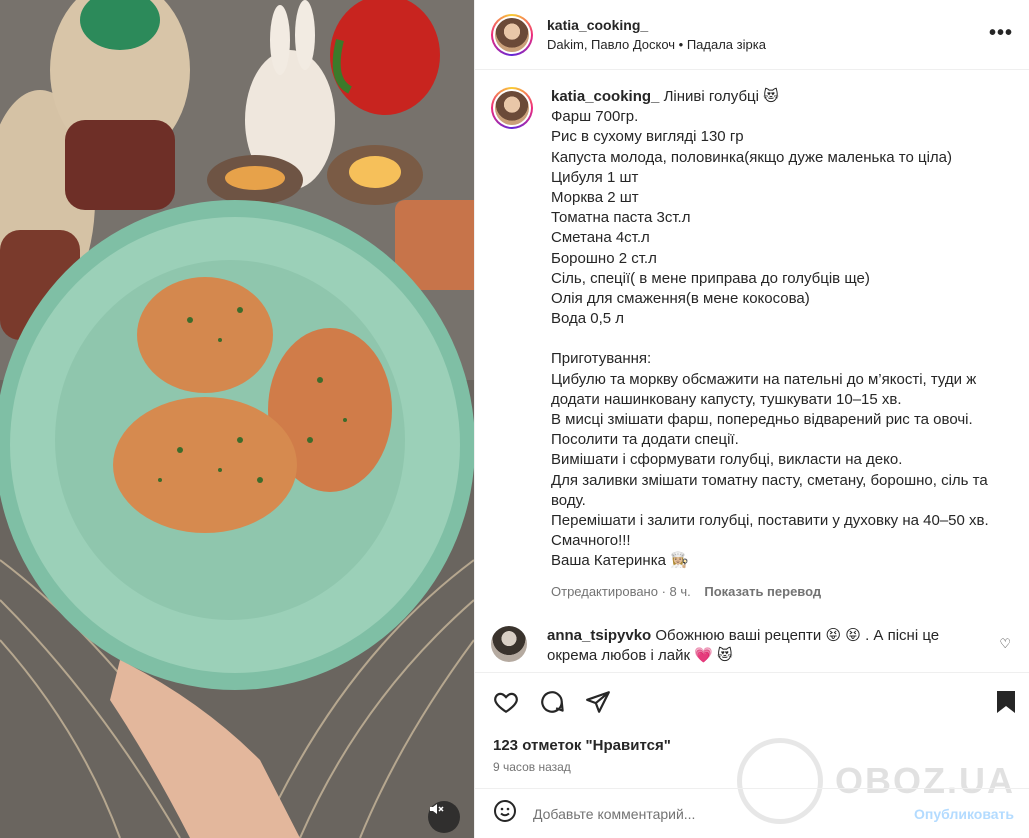 Image resolution: width=1029 pixels, height=838 pixels. Describe the element at coordinates (506, 704) in the screenshot. I see `like-heart-icon` at that location.